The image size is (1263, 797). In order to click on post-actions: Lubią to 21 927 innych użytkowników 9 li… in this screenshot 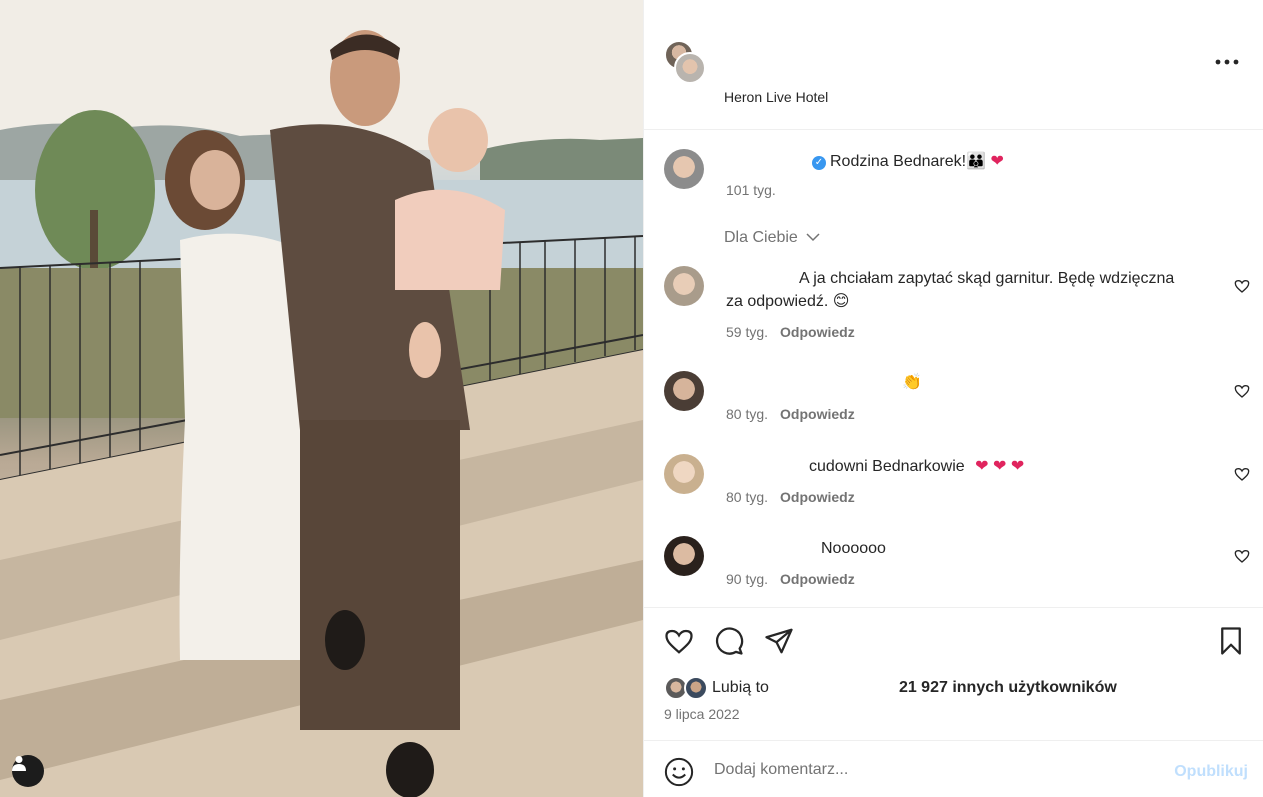, I will do `click(953, 673)`.